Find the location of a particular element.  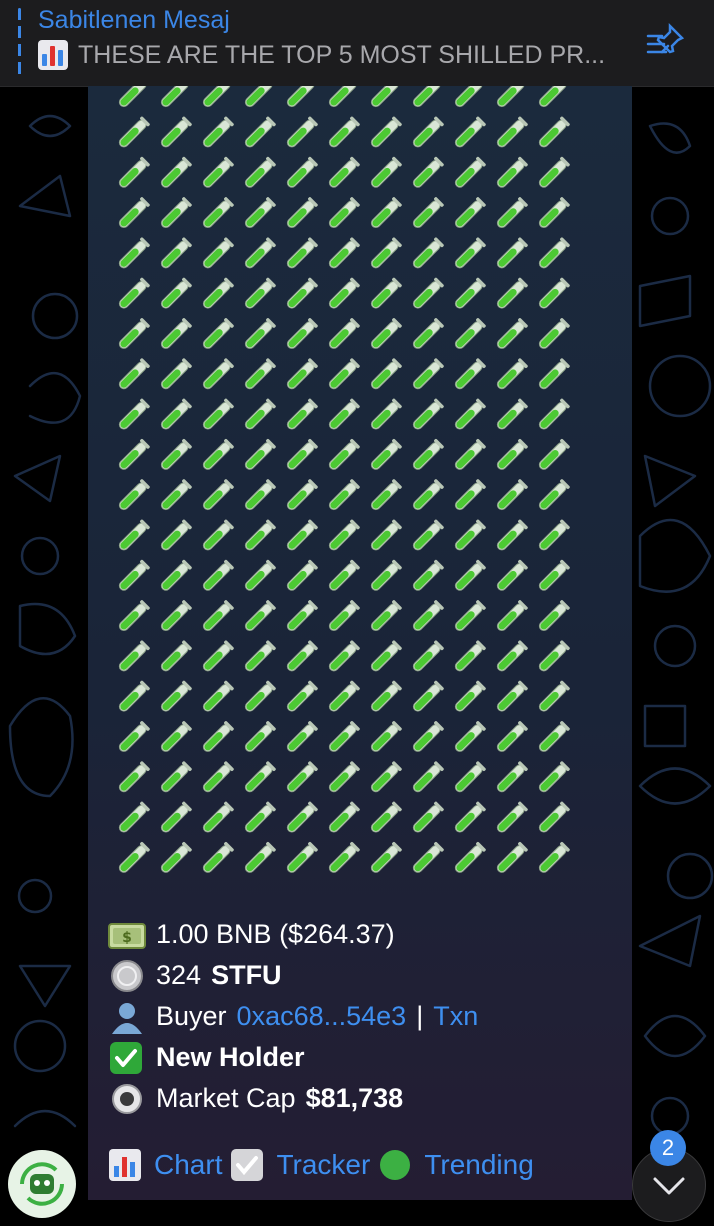

money-icon: $ is located at coordinates (127, 935).